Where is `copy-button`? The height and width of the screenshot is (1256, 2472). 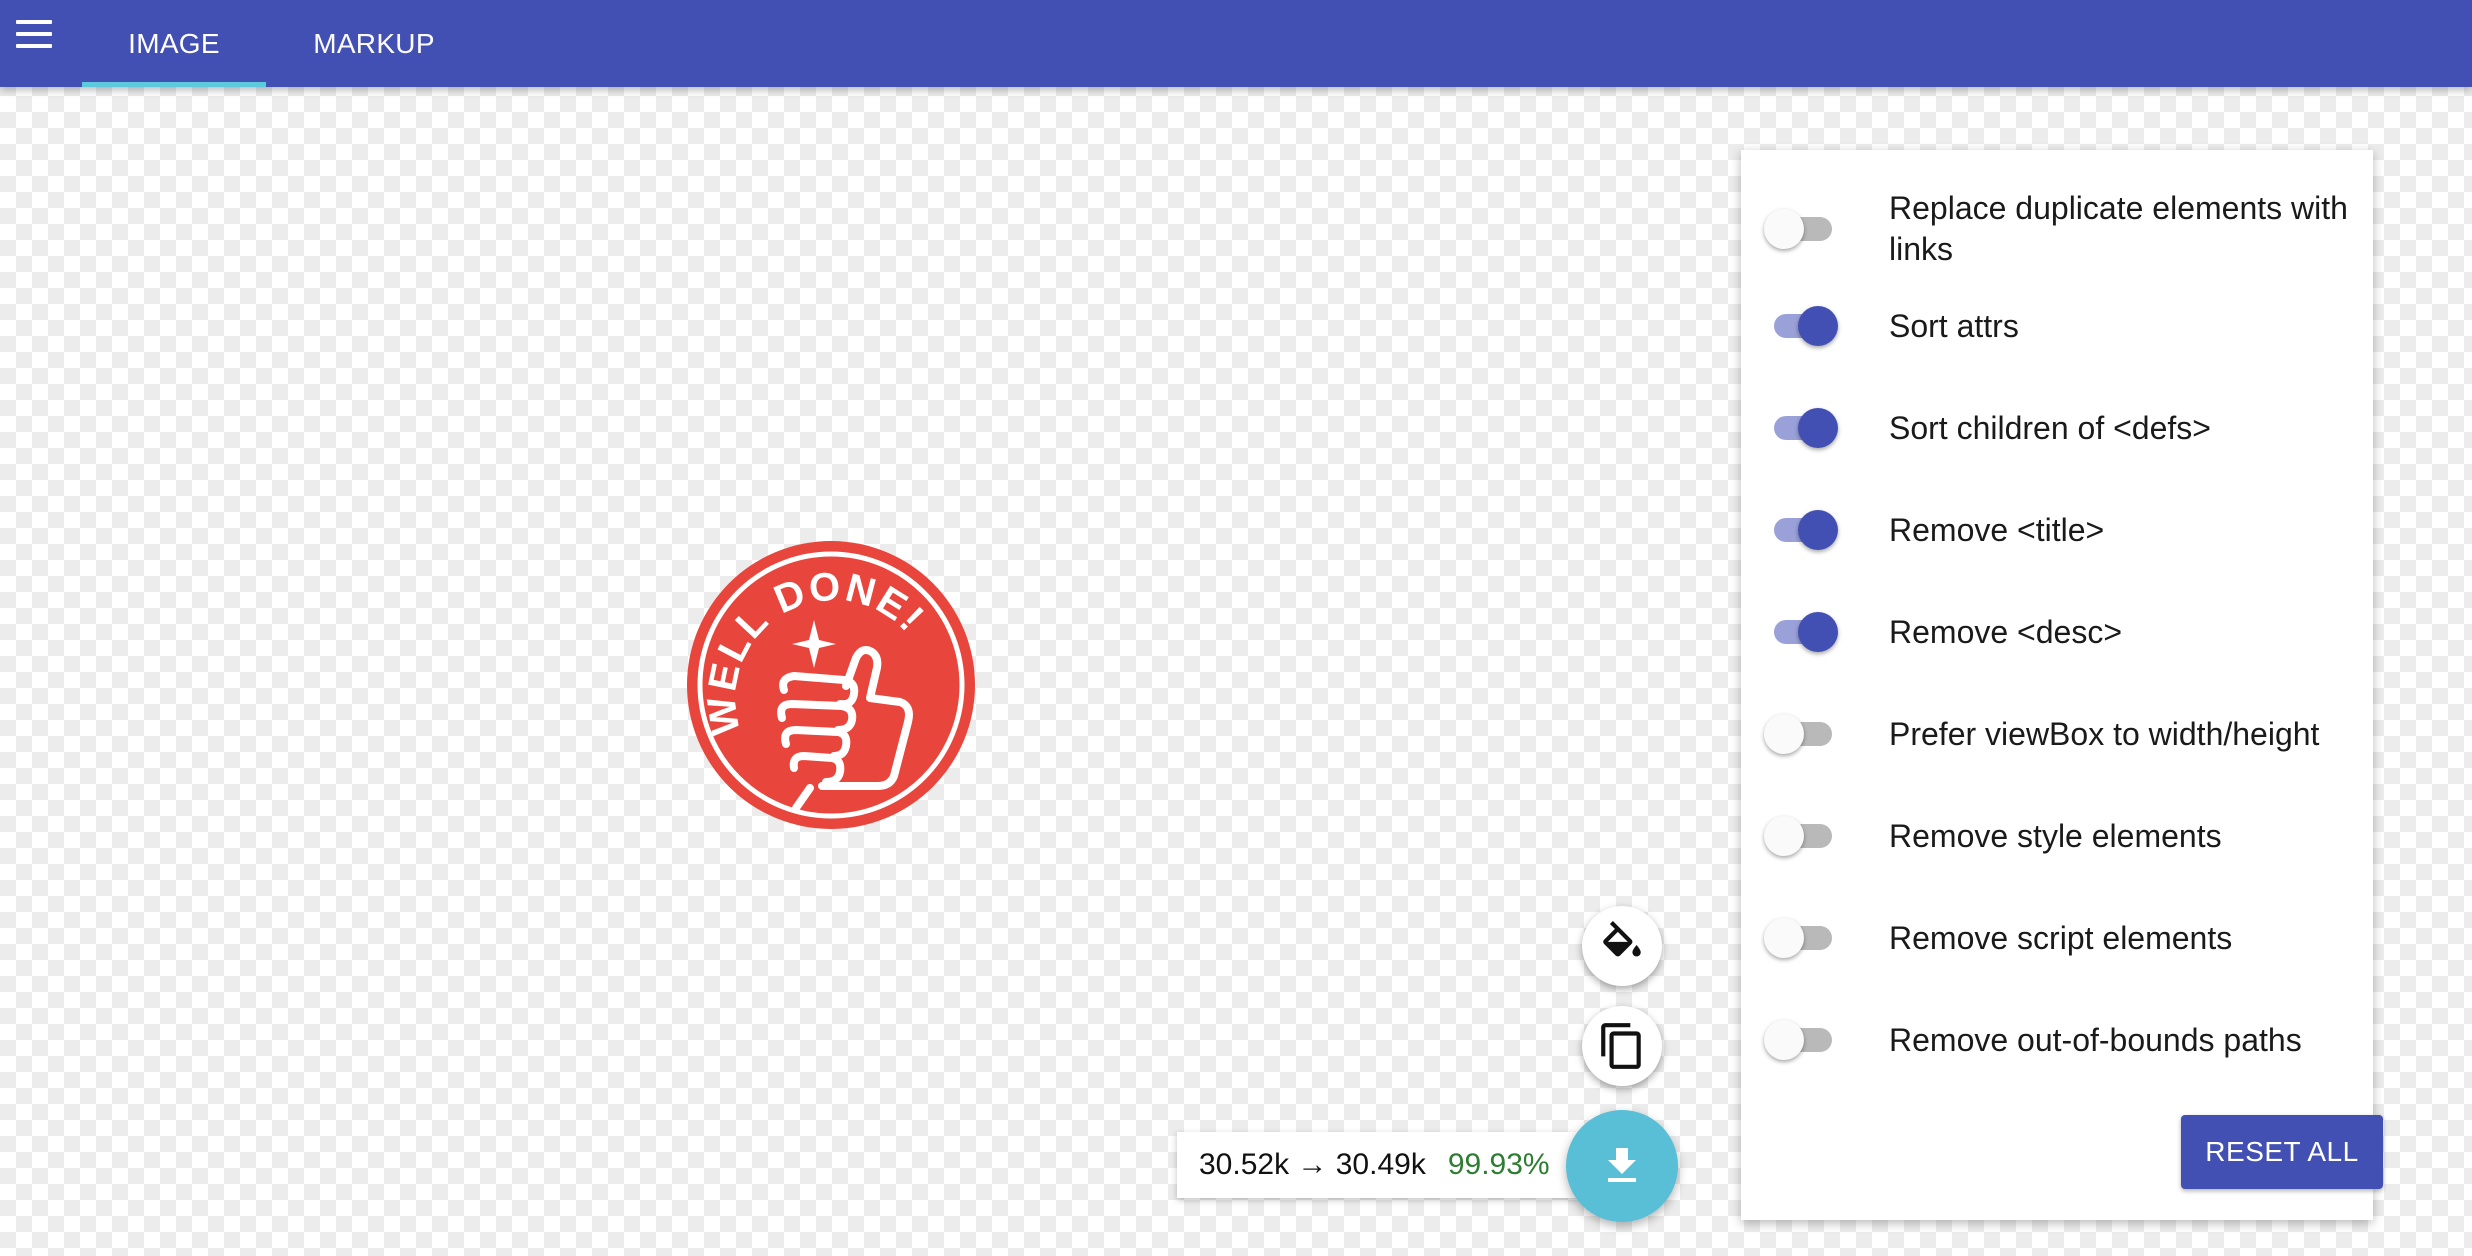
copy-button is located at coordinates (1622, 1046).